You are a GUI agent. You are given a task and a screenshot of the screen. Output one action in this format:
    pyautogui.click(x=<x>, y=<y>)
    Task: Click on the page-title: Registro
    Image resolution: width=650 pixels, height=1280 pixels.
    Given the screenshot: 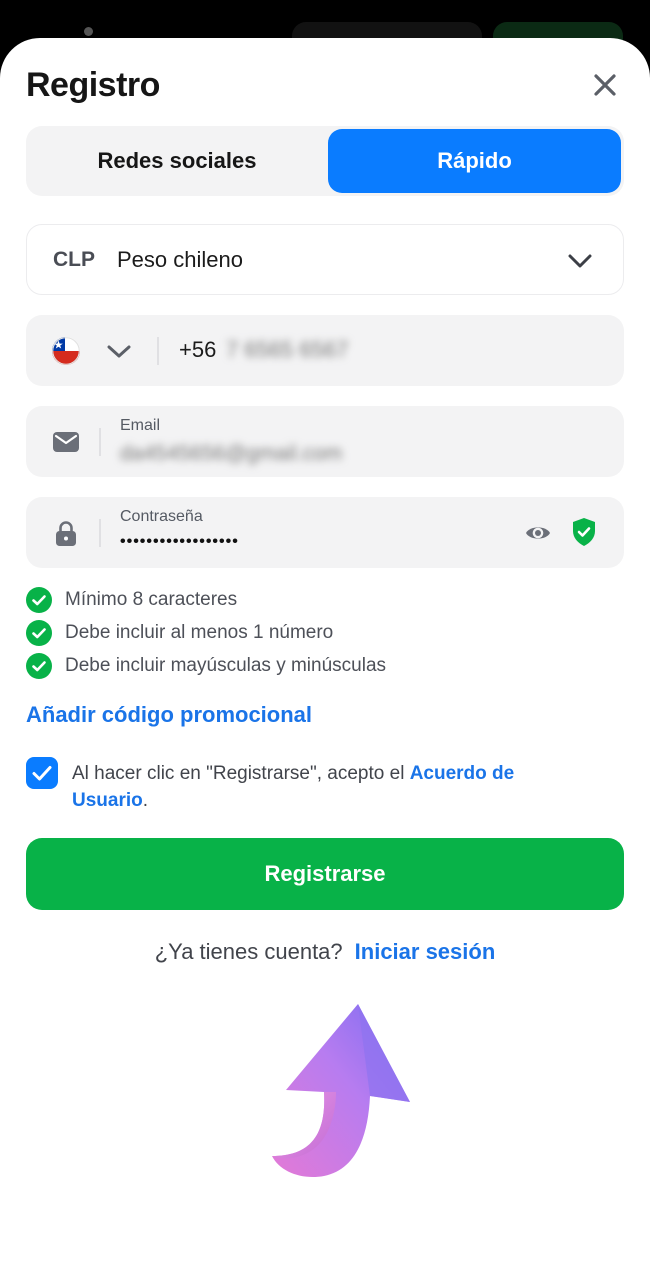 What is the action you would take?
    pyautogui.click(x=93, y=85)
    